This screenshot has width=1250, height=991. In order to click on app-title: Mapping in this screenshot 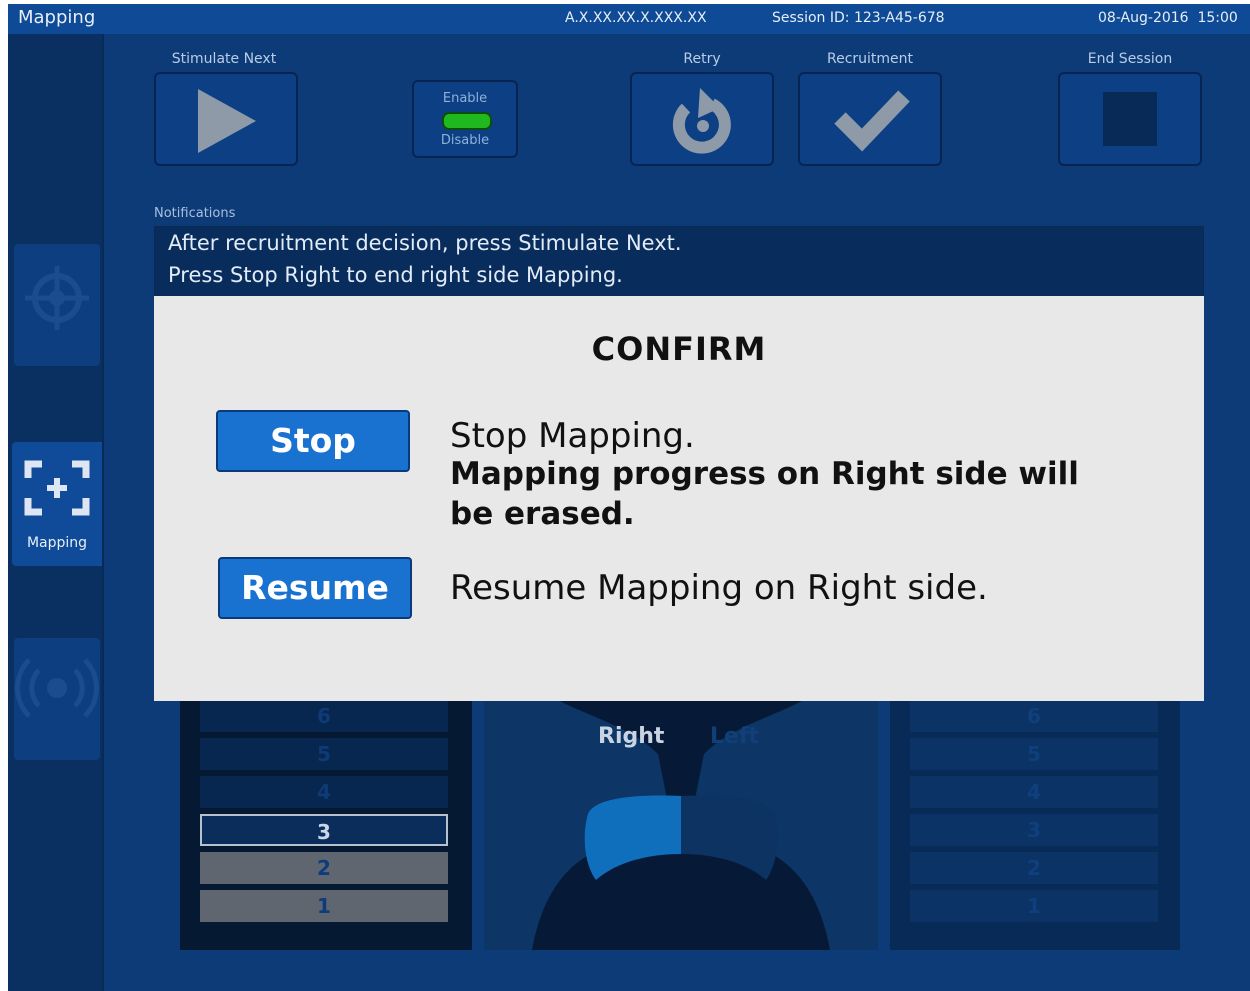, I will do `click(57, 17)`.